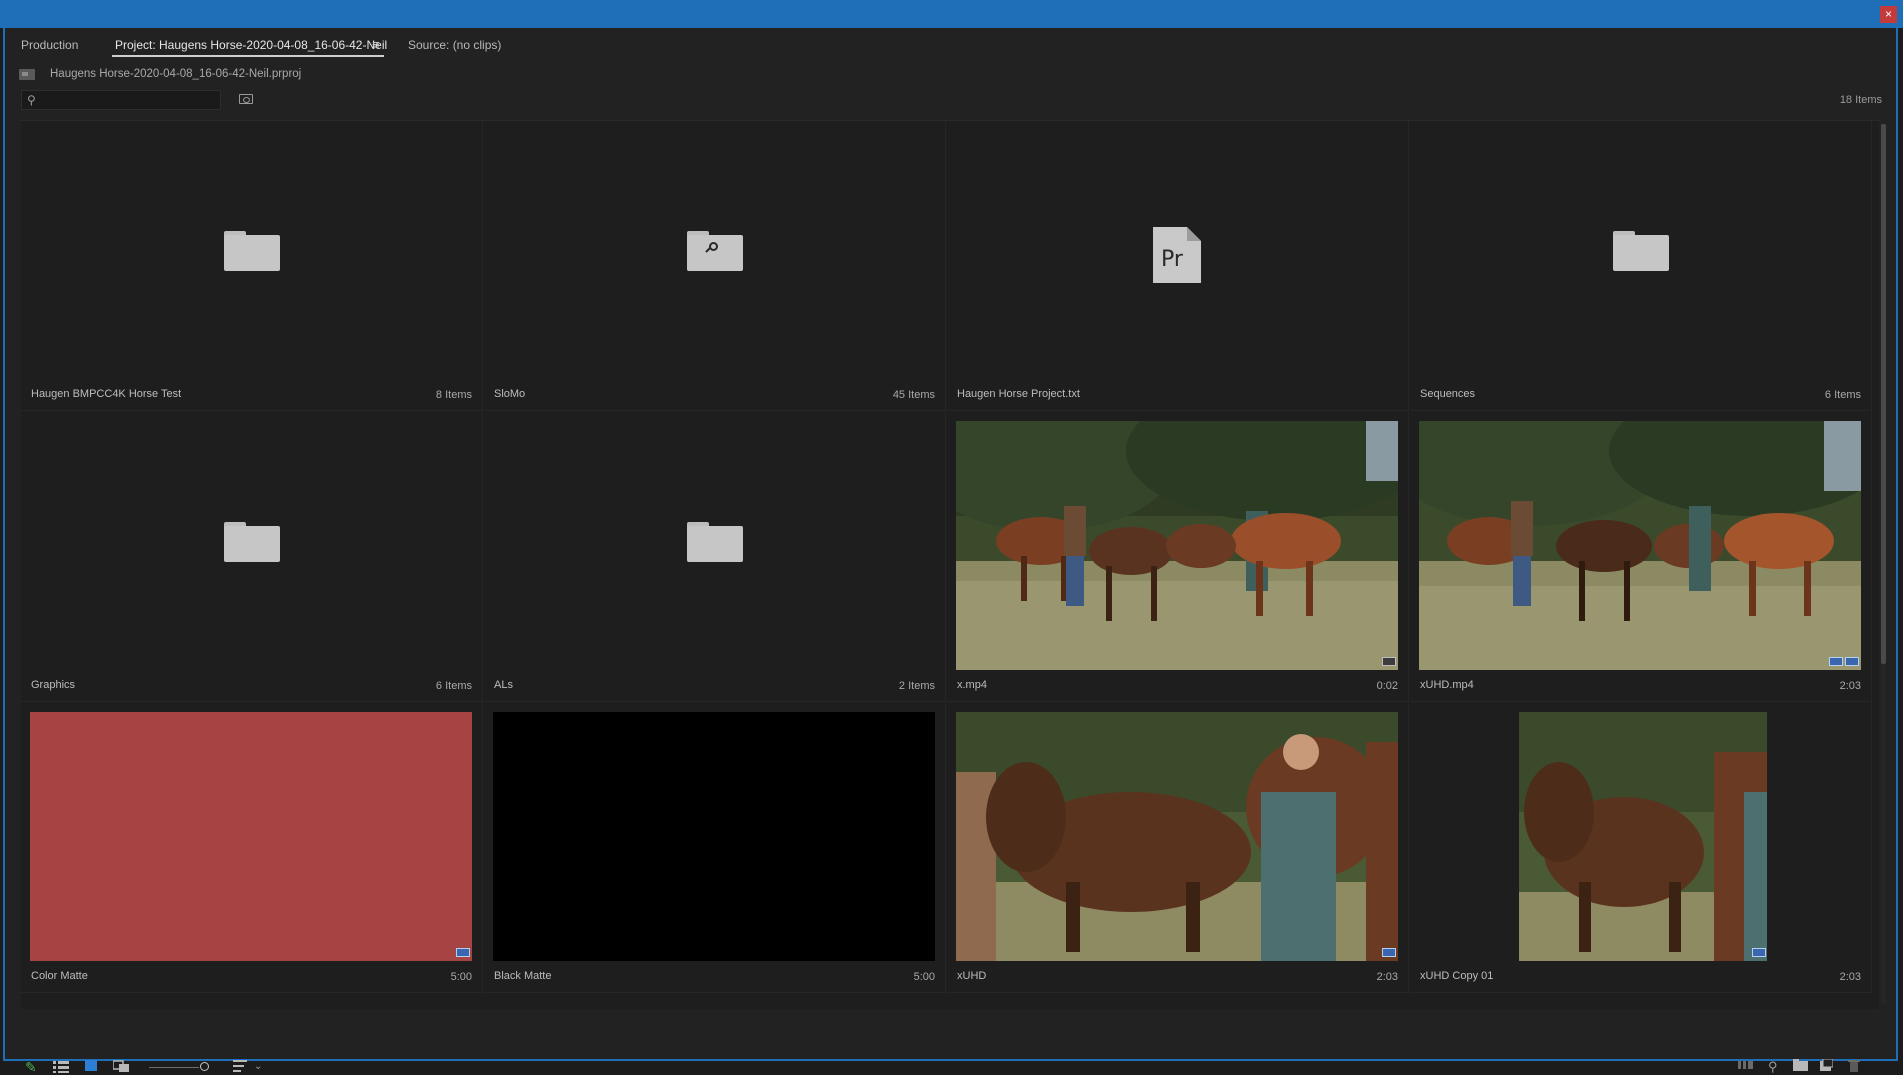  I want to click on grid-item-search-bin: SloMo 45 Items, so click(715, 266).